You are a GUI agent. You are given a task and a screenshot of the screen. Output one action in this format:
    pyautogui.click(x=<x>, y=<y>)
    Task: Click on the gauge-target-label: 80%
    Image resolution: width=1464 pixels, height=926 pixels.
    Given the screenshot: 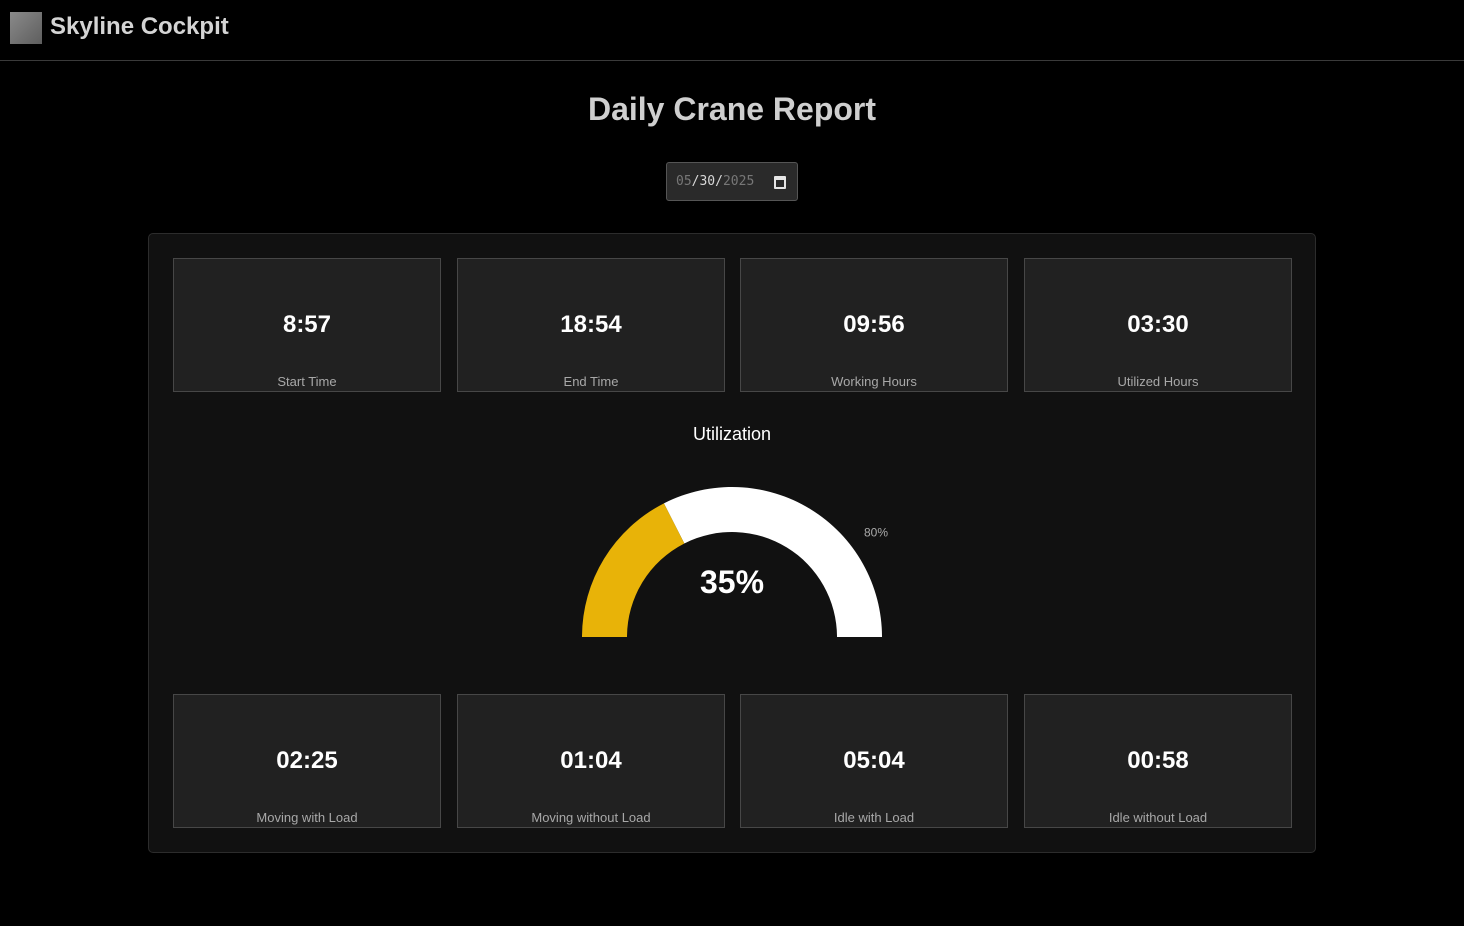 What is the action you would take?
    pyautogui.click(x=876, y=532)
    